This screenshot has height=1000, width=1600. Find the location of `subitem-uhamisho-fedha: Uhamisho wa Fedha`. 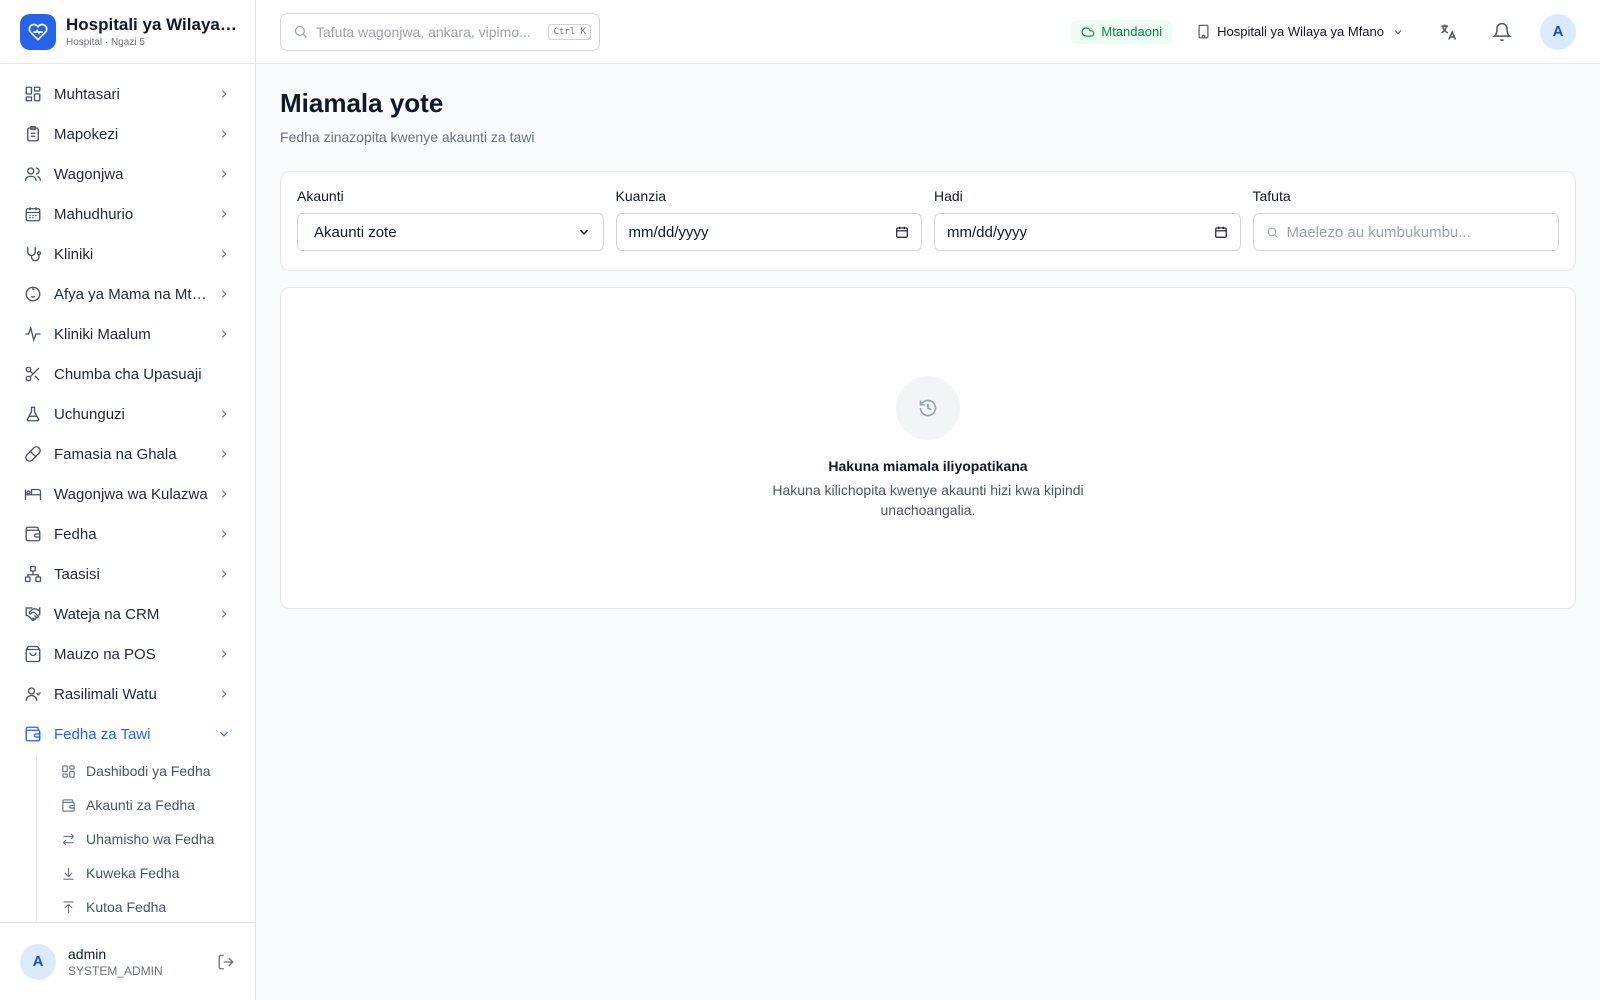

subitem-uhamisho-fedha: Uhamisho wa Fedha is located at coordinates (146, 839).